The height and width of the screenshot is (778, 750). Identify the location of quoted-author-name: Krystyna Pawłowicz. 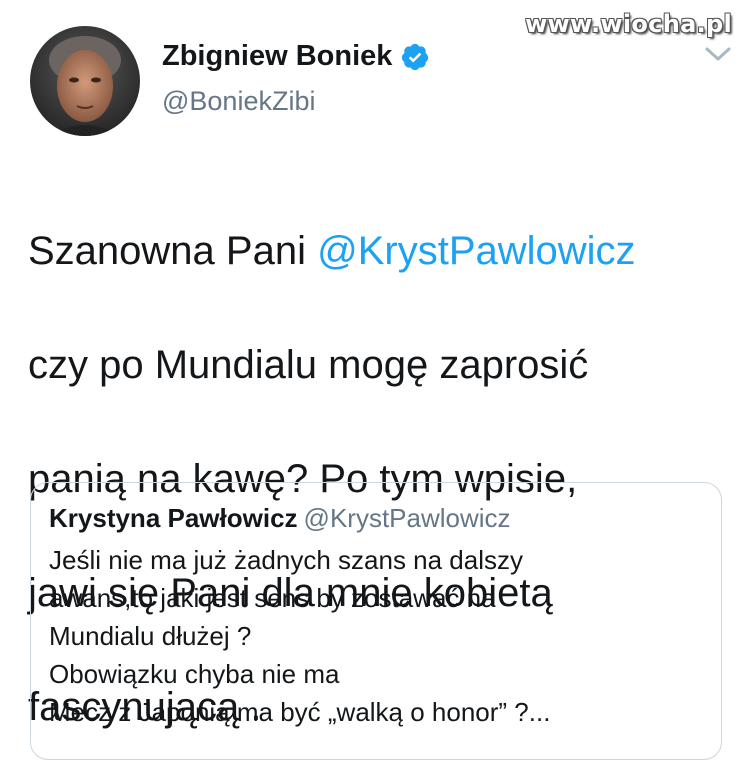
(173, 518).